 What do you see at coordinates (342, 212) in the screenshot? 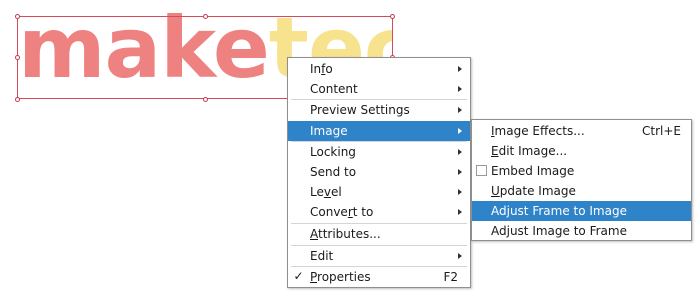
I see `menu-item-label: Convert to` at bounding box center [342, 212].